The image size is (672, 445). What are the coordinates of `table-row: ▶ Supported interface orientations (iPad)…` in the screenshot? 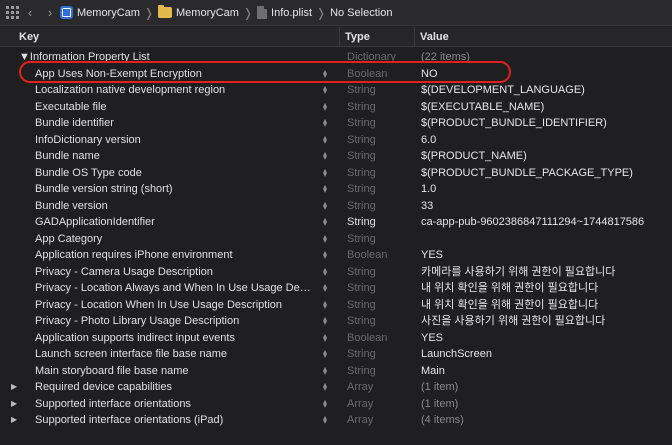 It's located at (336, 420).